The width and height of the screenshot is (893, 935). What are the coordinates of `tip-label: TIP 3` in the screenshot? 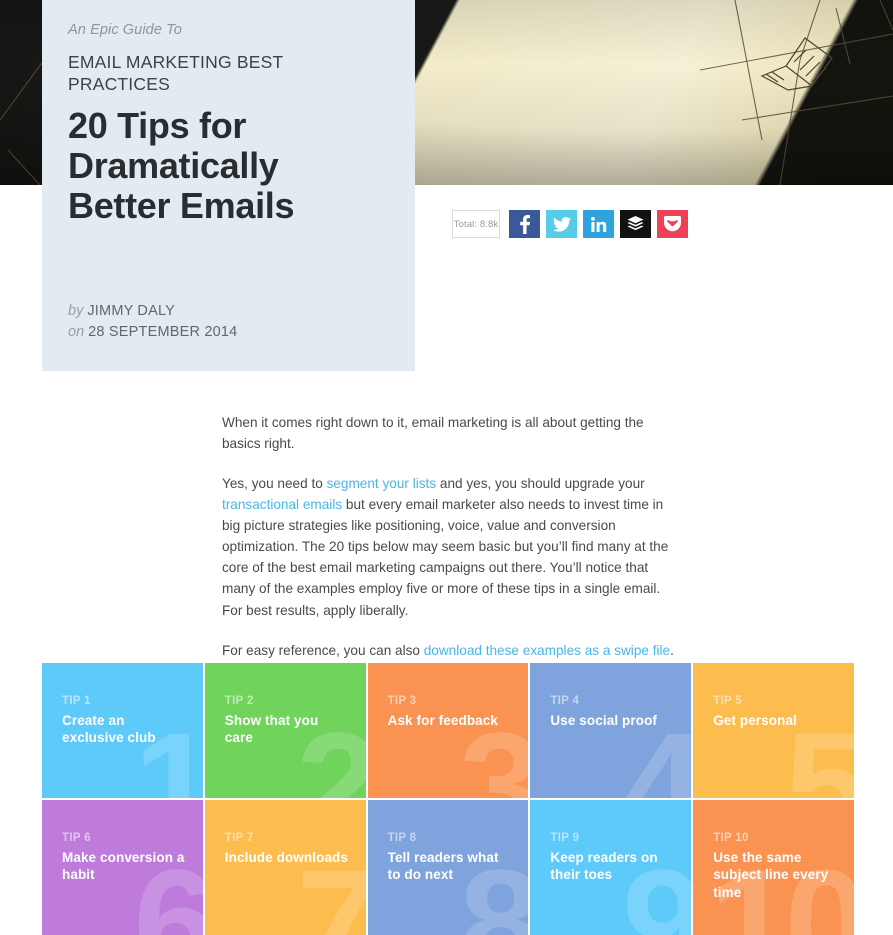 It's located at (402, 701).